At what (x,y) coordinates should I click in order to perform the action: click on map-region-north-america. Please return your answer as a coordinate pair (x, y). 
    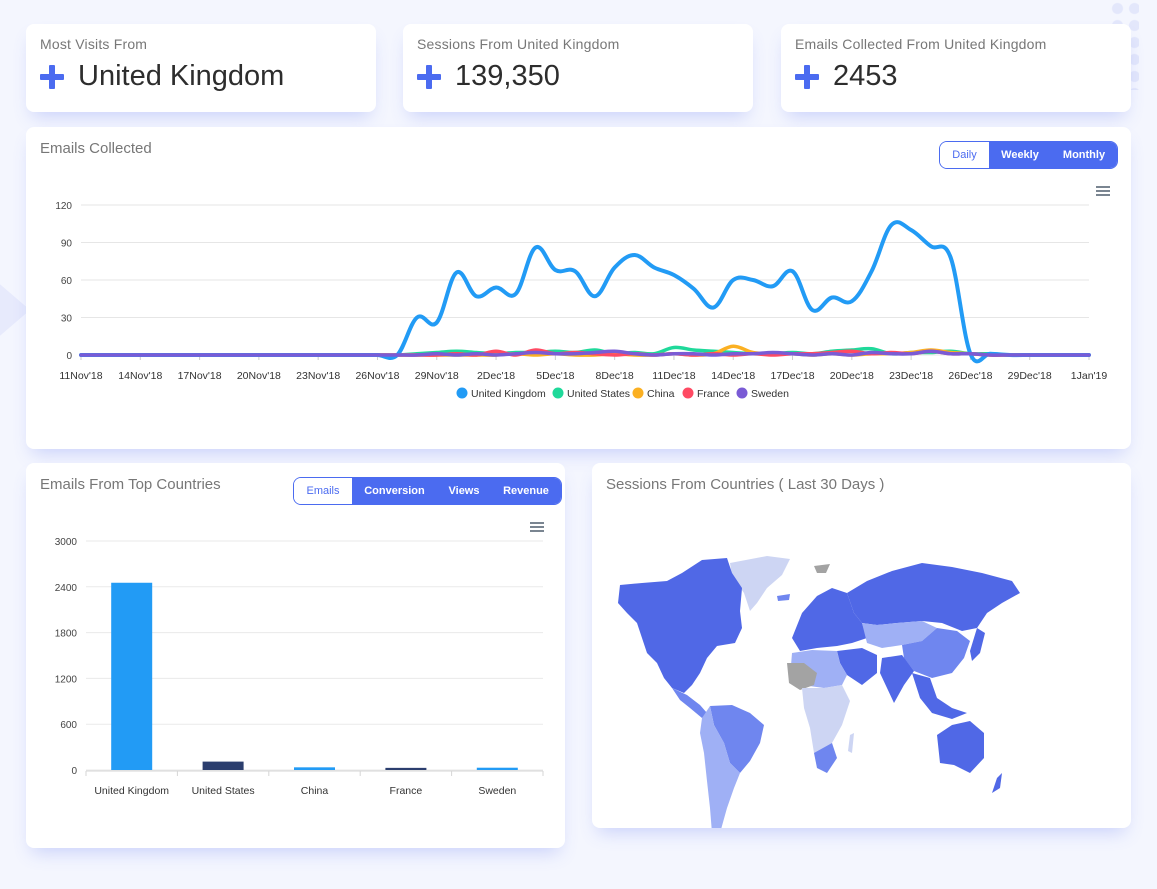
    Looking at the image, I should click on (680, 625).